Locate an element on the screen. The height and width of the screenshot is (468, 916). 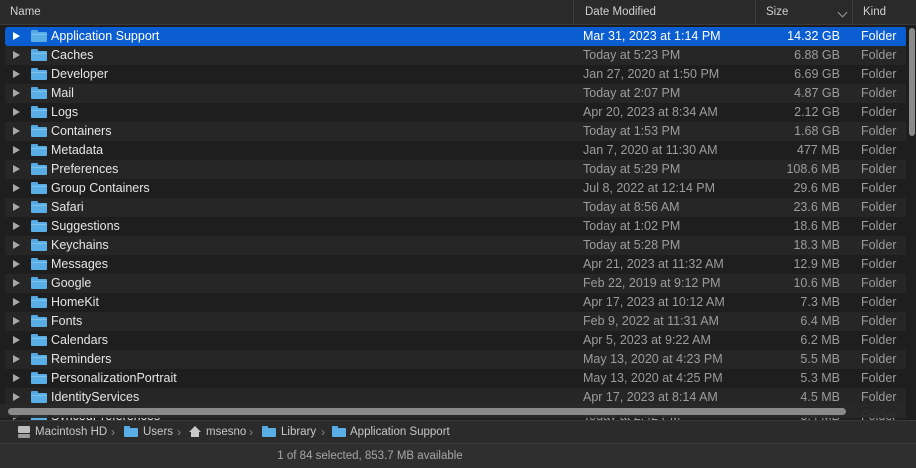
table-row: Logs Apr 20, 2023 at 8:34 AM 2.12 GB Folder is located at coordinates (455, 112).